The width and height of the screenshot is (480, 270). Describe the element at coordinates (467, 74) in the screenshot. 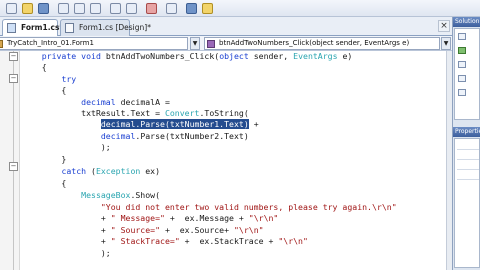

I see `solution-explorer` at that location.